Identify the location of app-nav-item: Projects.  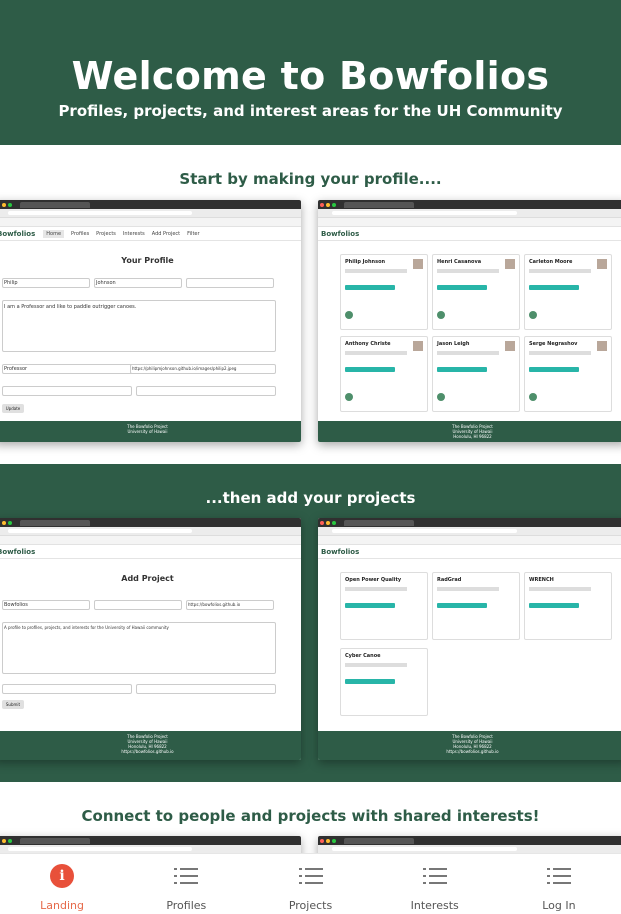
(106, 233).